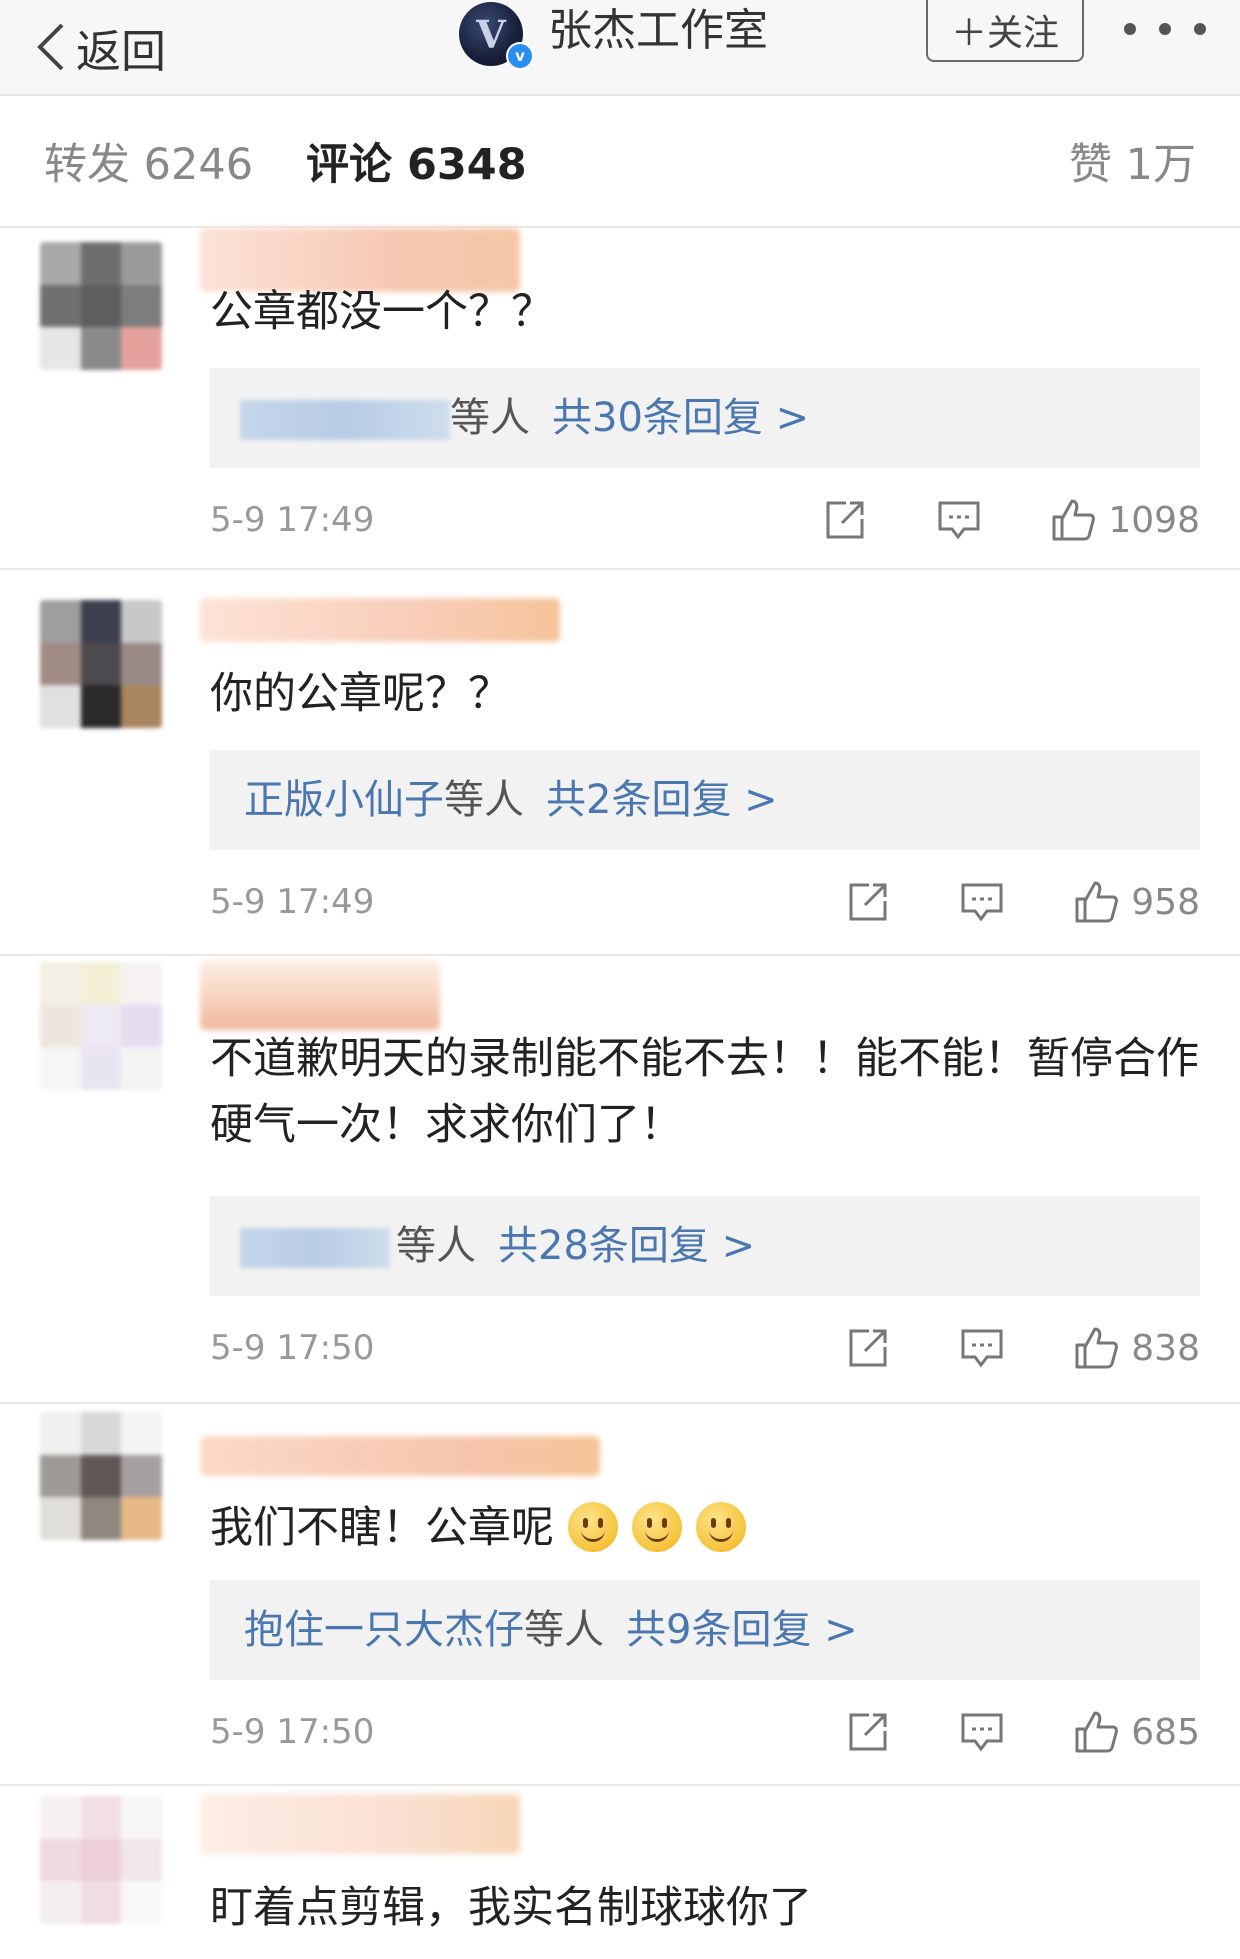  I want to click on comment-text: 我们不瞎！公章呢, so click(710, 1528).